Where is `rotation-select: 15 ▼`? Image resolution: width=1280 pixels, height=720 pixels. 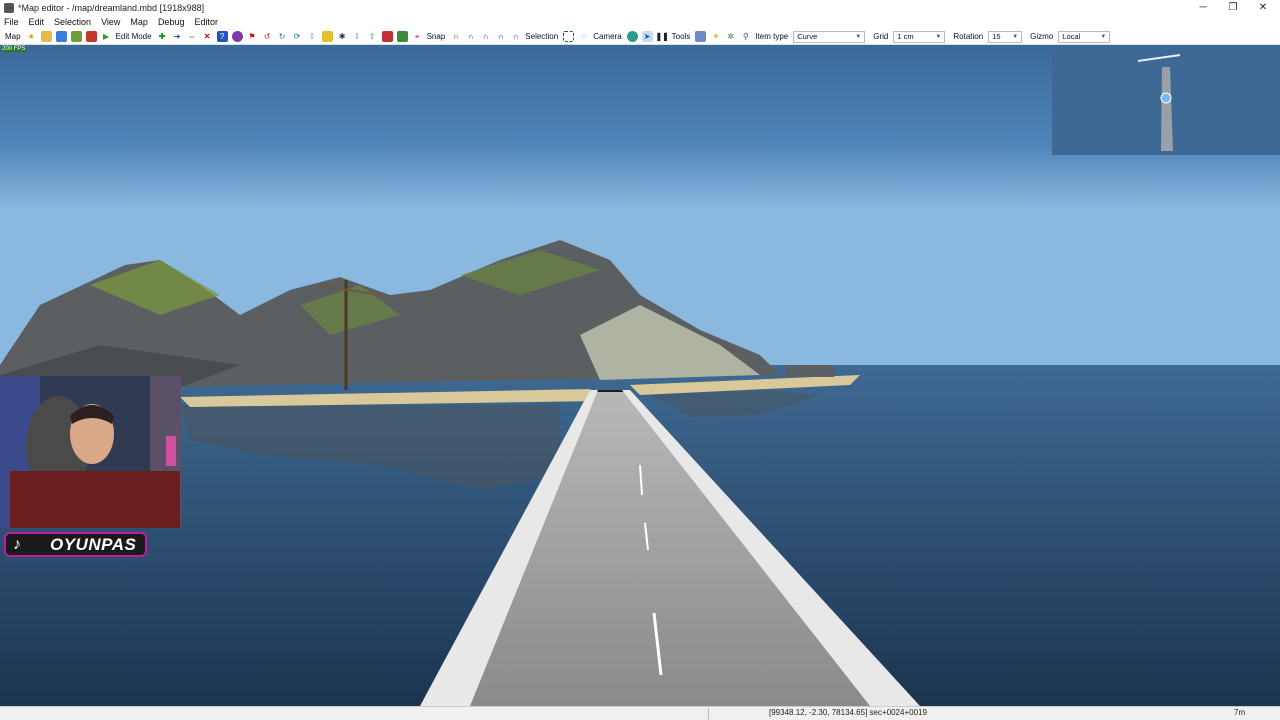
rotation-select: 15 ▼ is located at coordinates (1005, 36).